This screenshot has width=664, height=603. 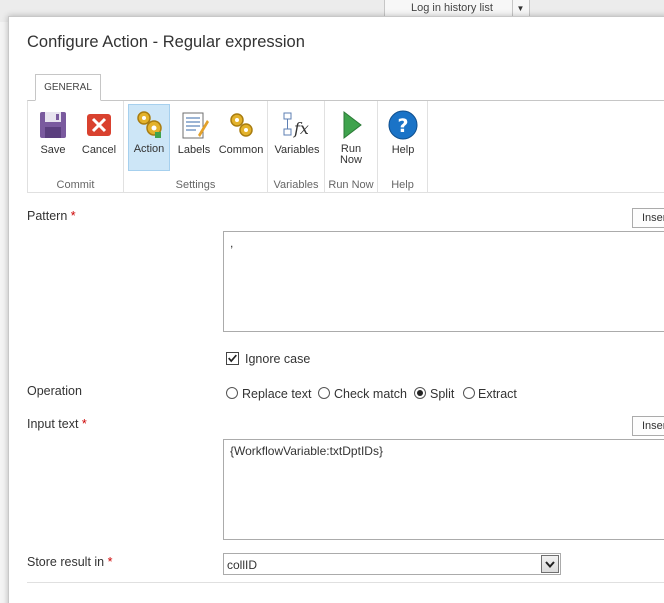 I want to click on radio-check-match, so click(x=324, y=393).